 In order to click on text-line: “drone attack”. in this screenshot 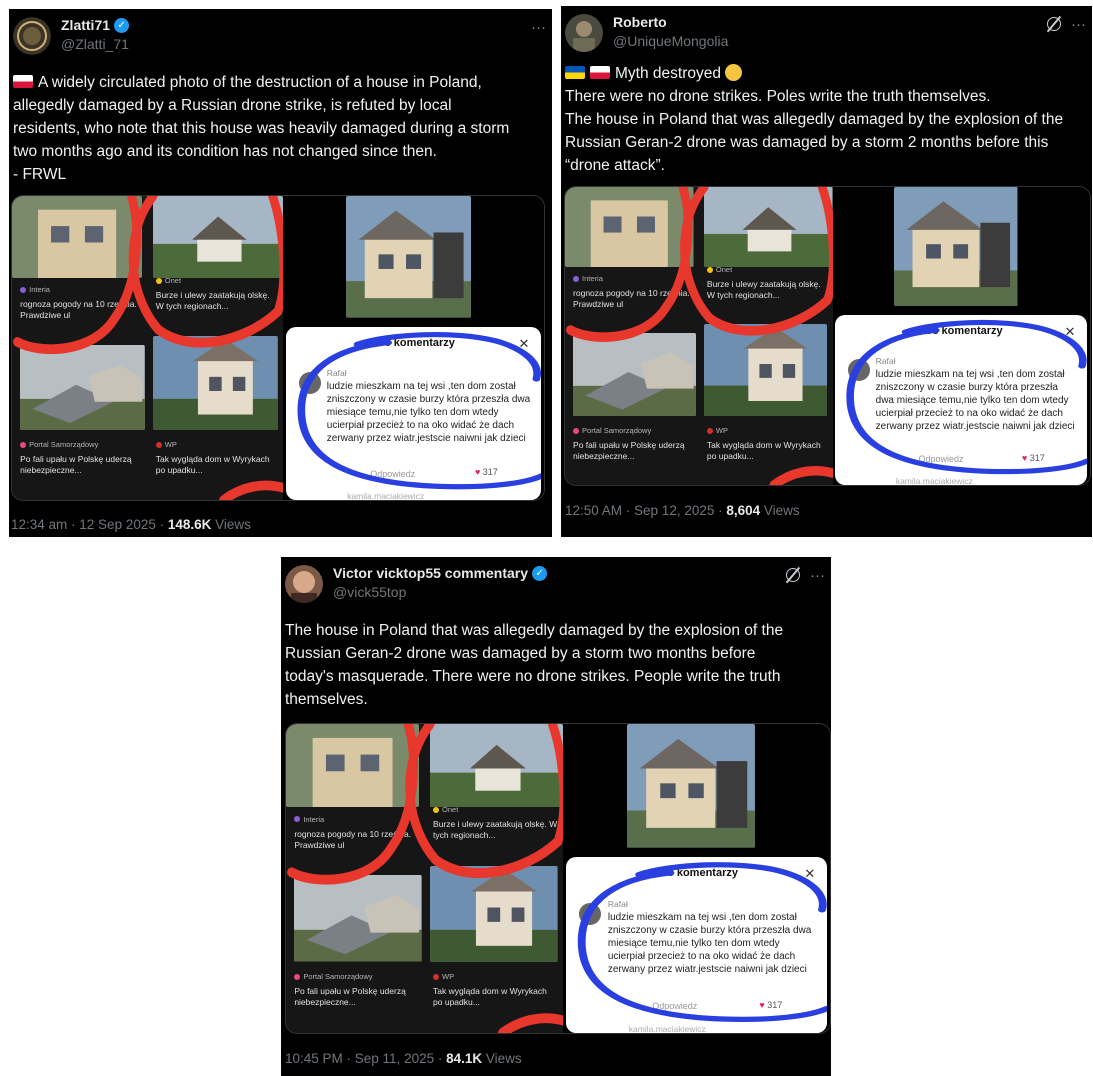, I will do `click(615, 165)`.